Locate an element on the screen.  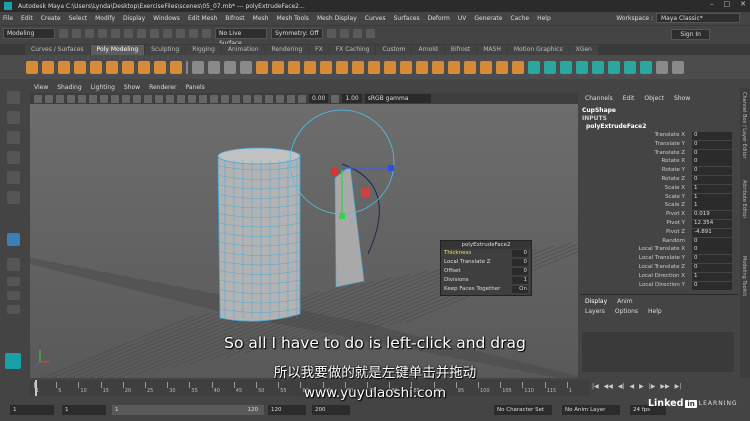
in-view-attr-row: Thickness 0 is located at coordinates (486, 253).